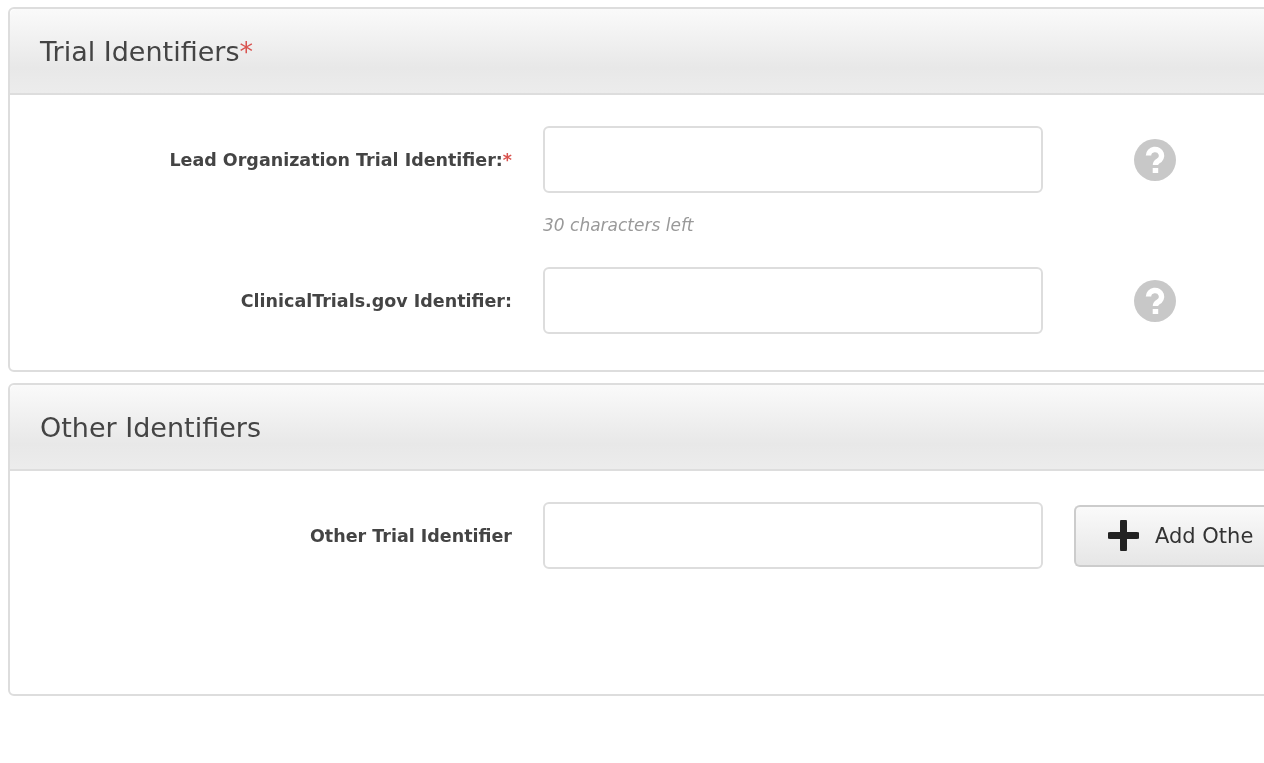  I want to click on field-label: Other Trial Identifier, so click(410, 535).